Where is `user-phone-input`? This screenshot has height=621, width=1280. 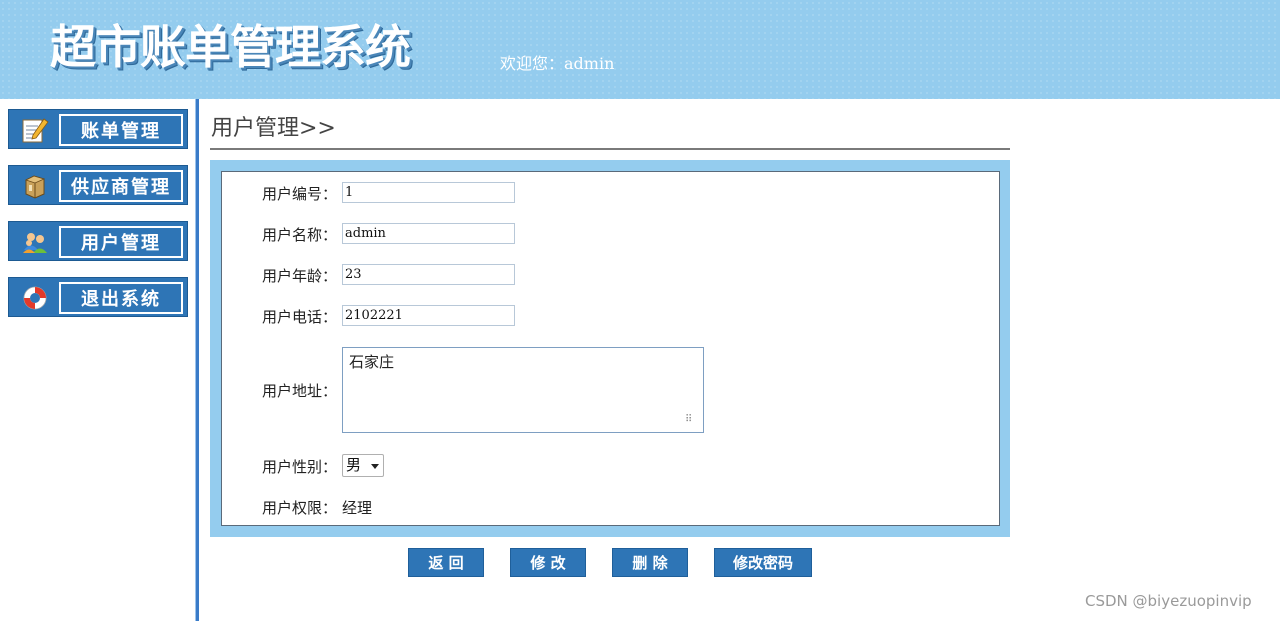 user-phone-input is located at coordinates (428, 315).